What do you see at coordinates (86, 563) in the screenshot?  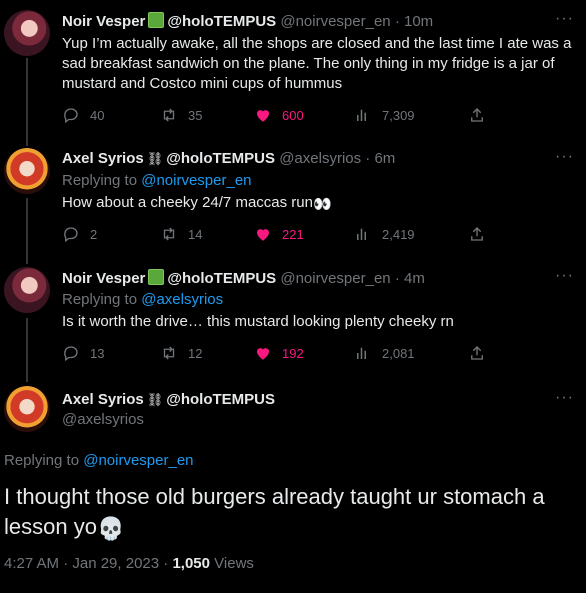 I see `tweet-timestamp: 4:27 AM · Jan 29, 2023 ·` at bounding box center [86, 563].